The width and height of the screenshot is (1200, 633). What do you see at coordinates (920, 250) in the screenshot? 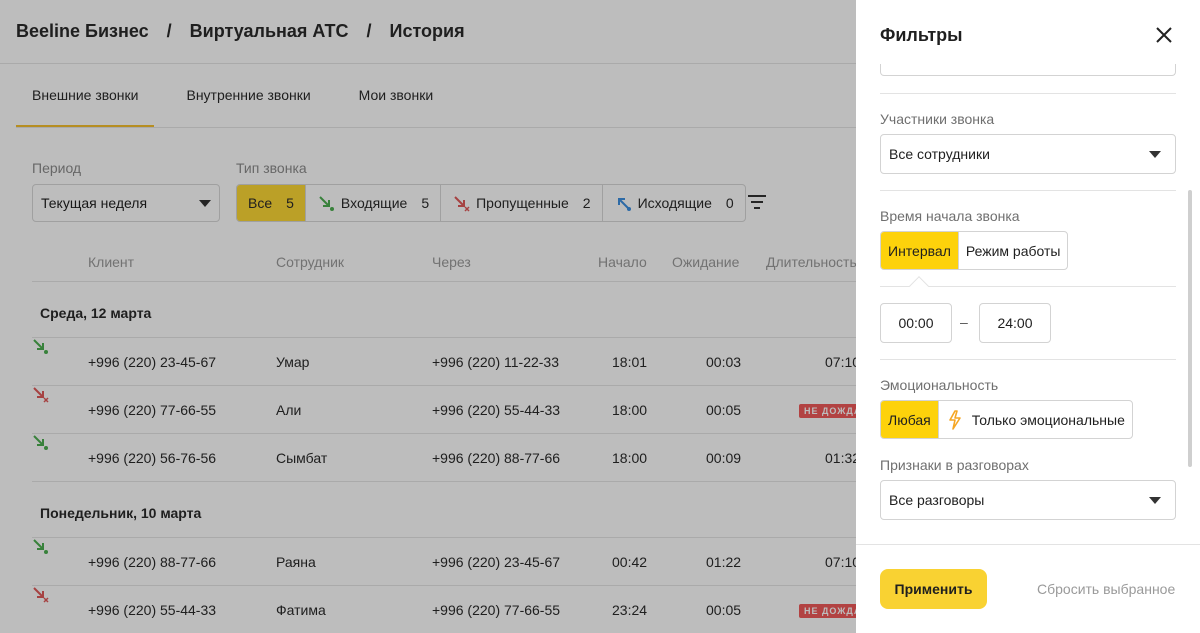
I see `time-mode-interval: Интервал` at bounding box center [920, 250].